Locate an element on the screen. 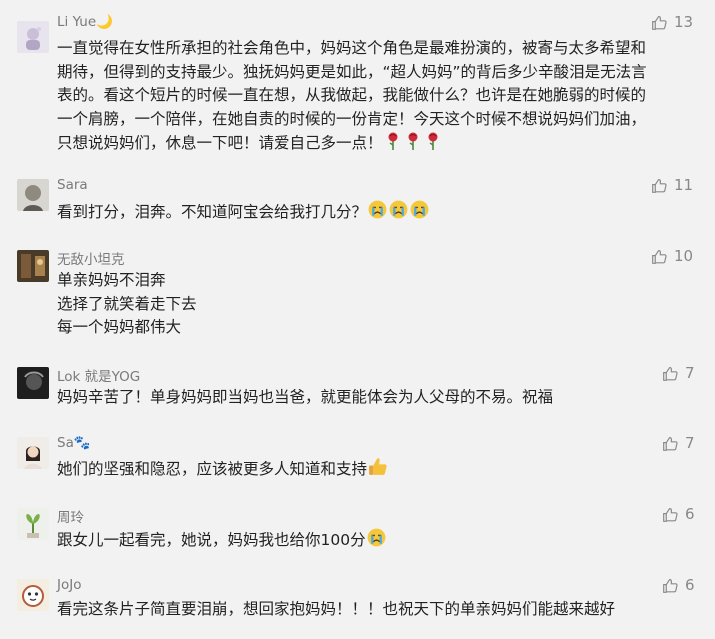  comment-text: 看到打分，泪奔。不知道阿宝会给我打几分？ is located at coordinates (243, 212).